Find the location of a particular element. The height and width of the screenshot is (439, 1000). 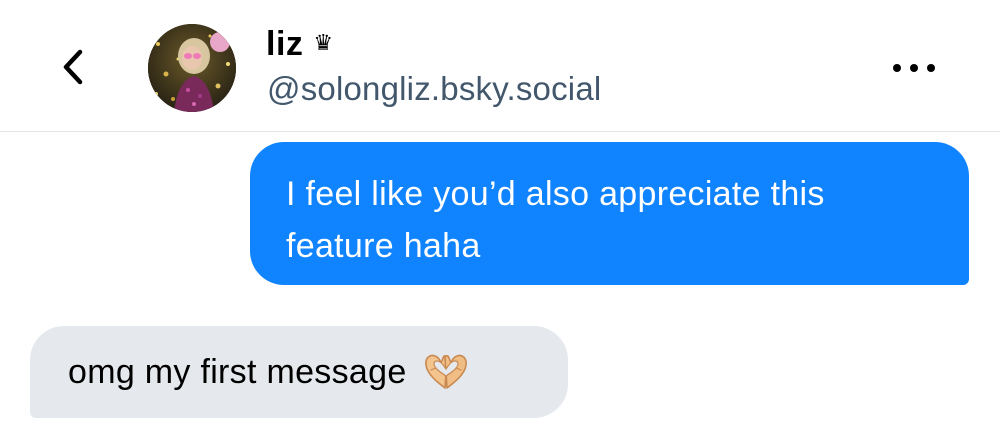

more-horizontal-icon is located at coordinates (914, 68).